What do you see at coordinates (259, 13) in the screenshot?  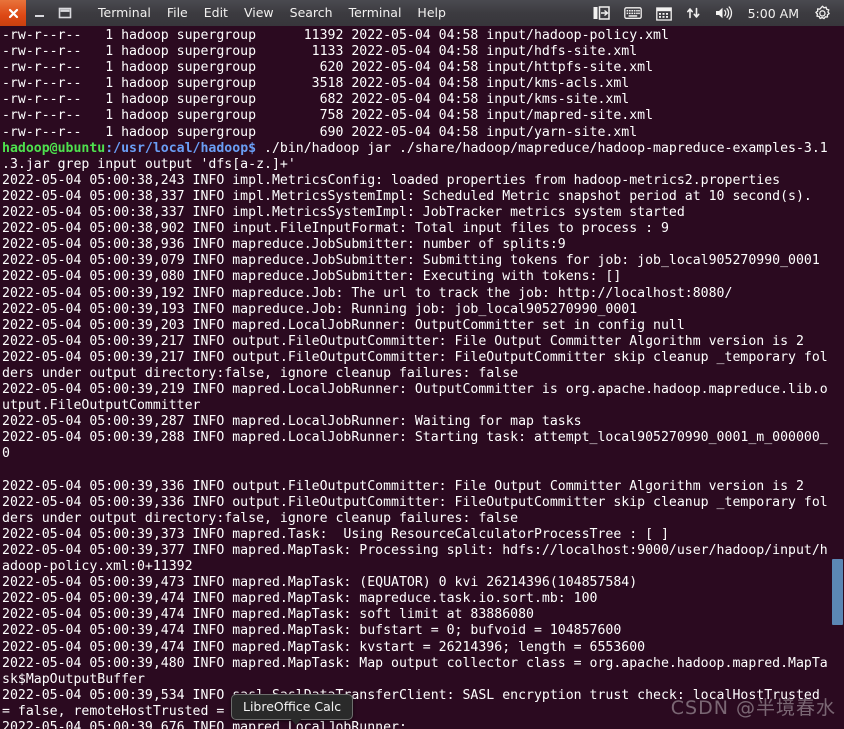 I see `menu-item-view: View` at bounding box center [259, 13].